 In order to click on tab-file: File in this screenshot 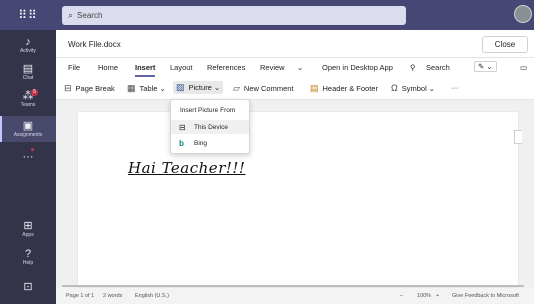, I will do `click(74, 67)`.